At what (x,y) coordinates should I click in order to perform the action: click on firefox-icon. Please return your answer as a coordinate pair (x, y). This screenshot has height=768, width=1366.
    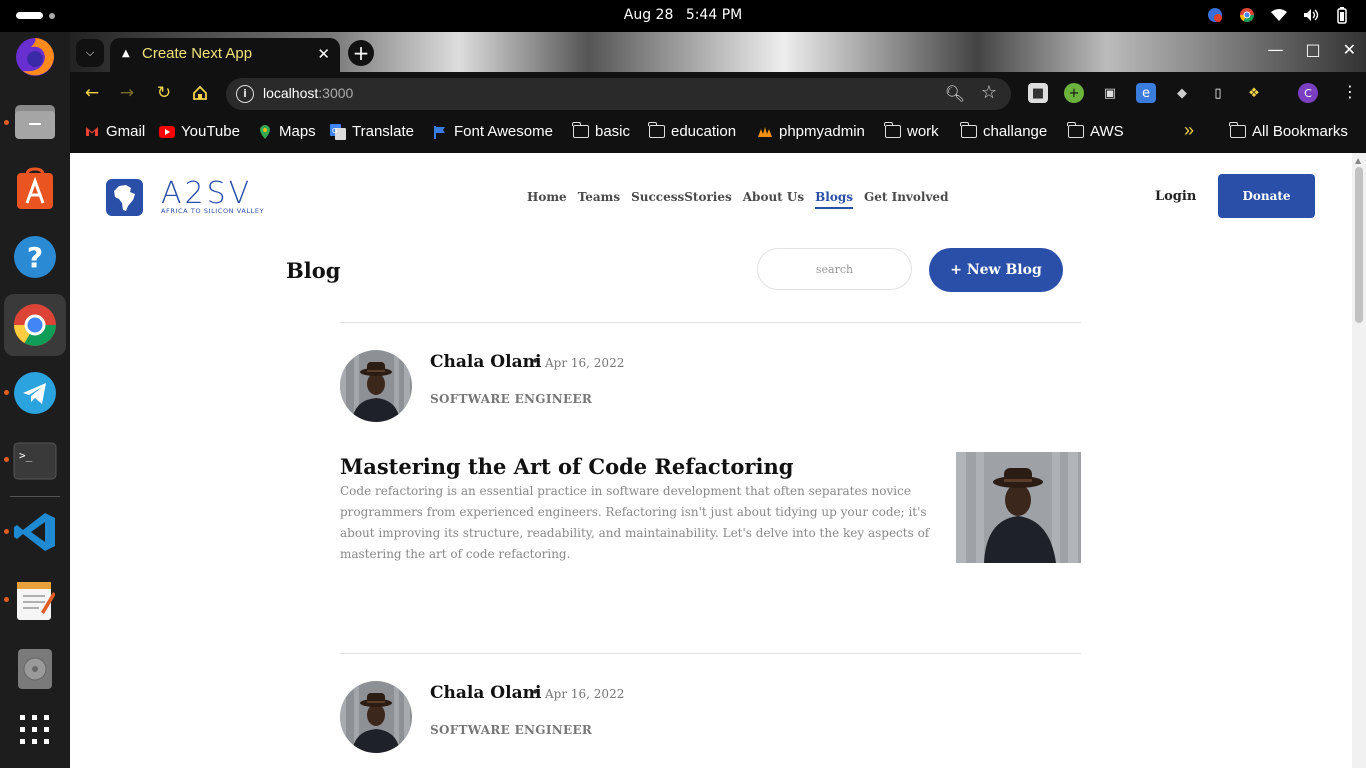
    Looking at the image, I should click on (35, 57).